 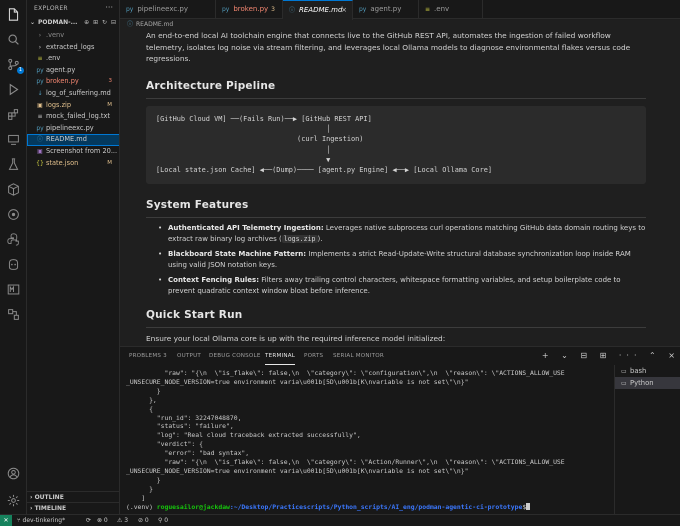 I want to click on tab-readme-md: ⓘ README.md ×, so click(x=318, y=10).